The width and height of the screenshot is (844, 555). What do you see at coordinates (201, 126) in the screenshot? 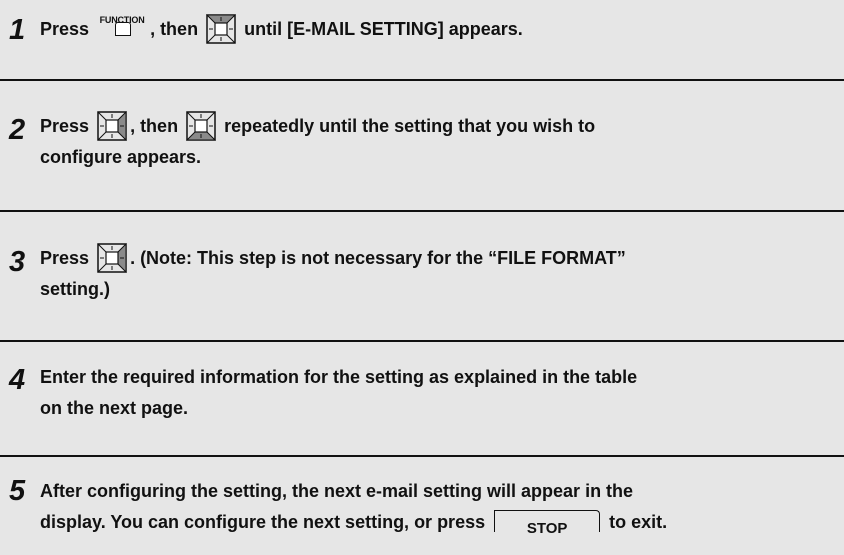
I see `nav-down-key-icon` at bounding box center [201, 126].